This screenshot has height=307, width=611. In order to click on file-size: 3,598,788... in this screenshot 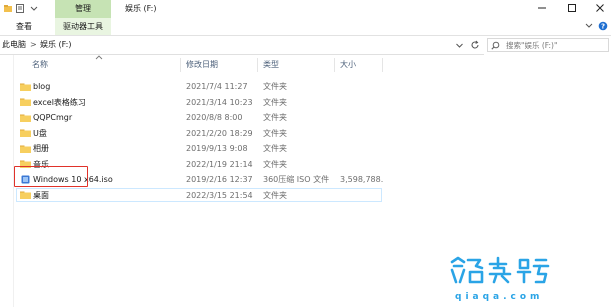, I will do `click(362, 179)`.